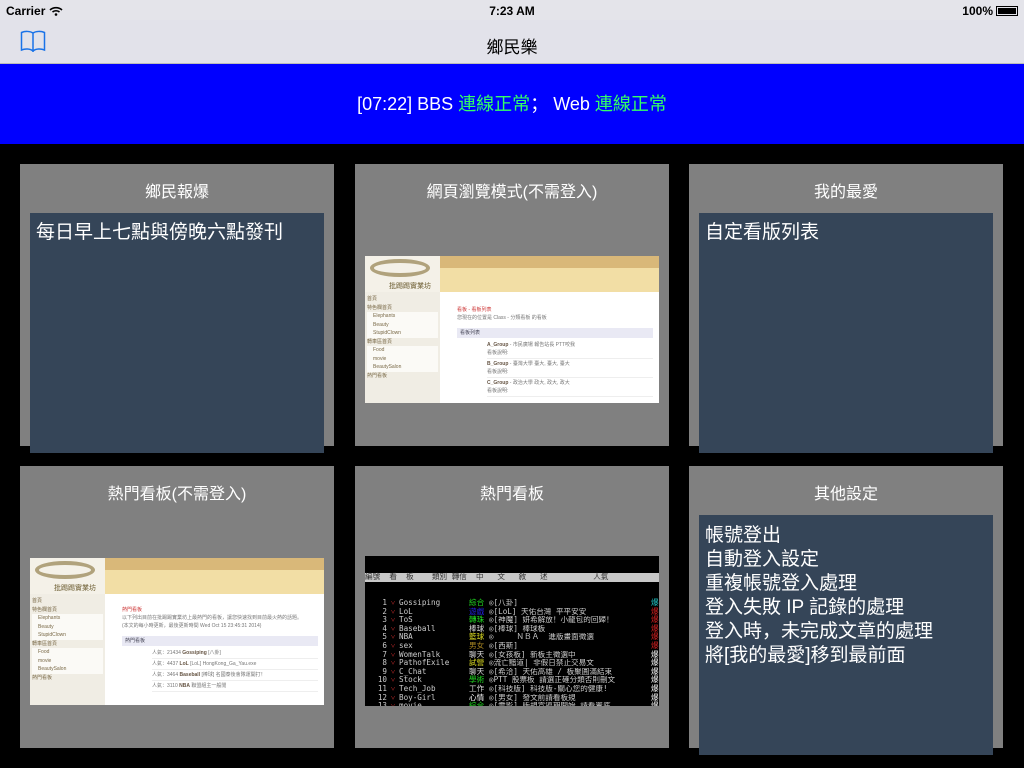 The image size is (1024, 768). I want to click on setting-unfinished-post: 登入時，未完成文章的處理, so click(846, 632).